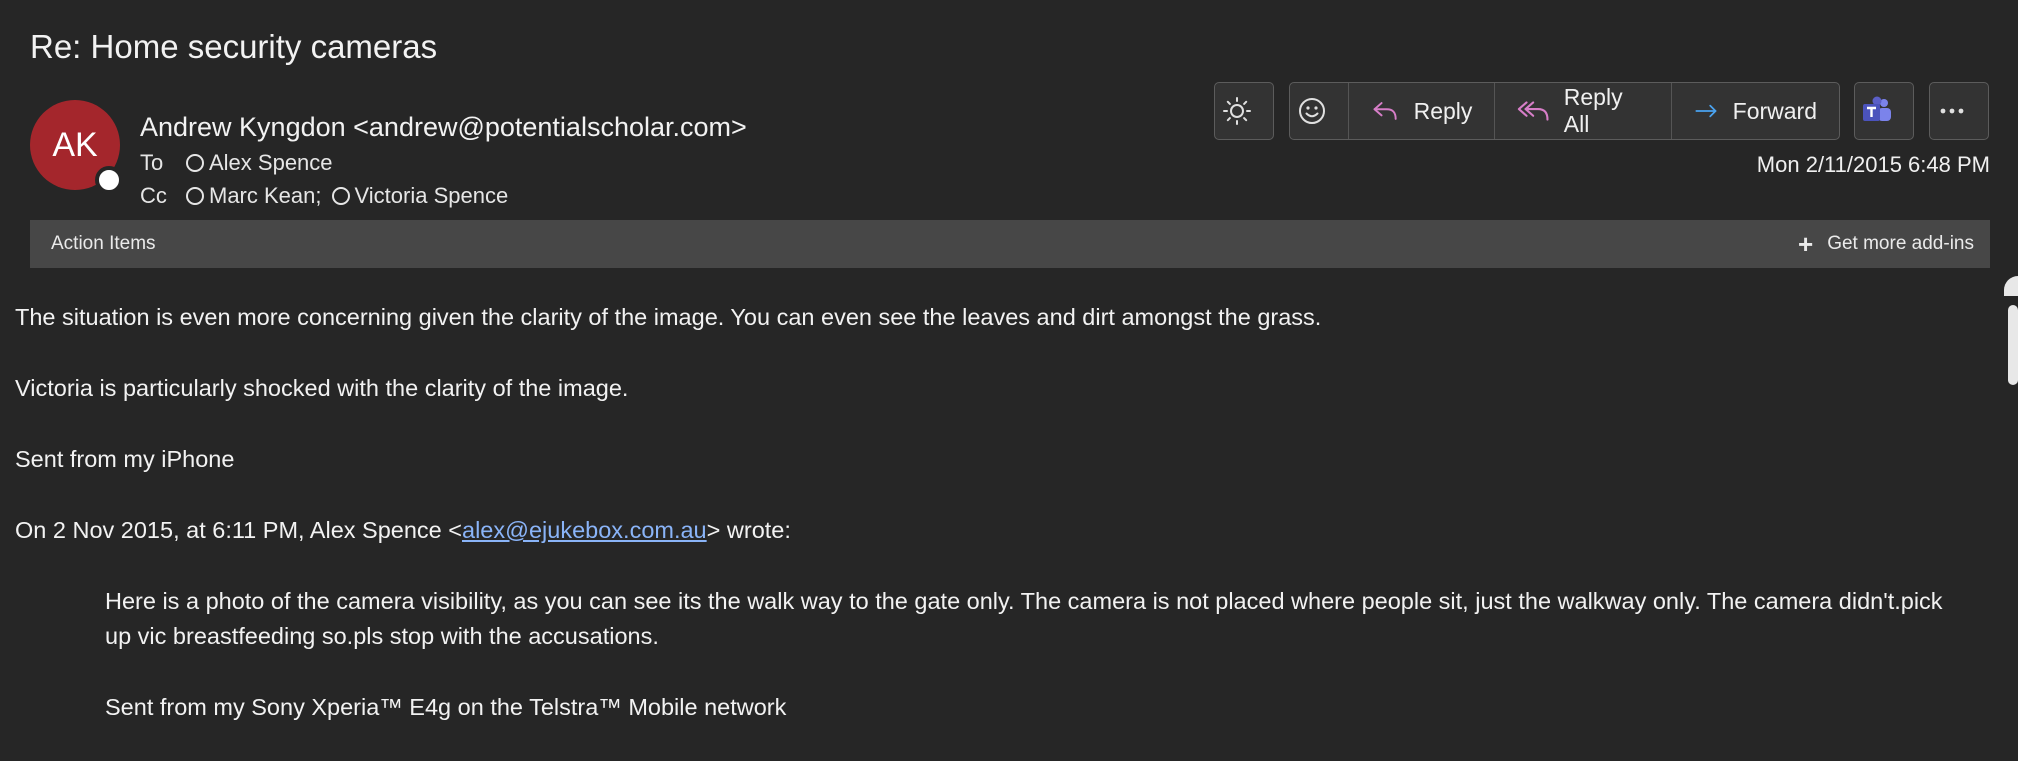 This screenshot has width=2018, height=761. Describe the element at coordinates (1385, 111) in the screenshot. I see `reply-icon` at that location.